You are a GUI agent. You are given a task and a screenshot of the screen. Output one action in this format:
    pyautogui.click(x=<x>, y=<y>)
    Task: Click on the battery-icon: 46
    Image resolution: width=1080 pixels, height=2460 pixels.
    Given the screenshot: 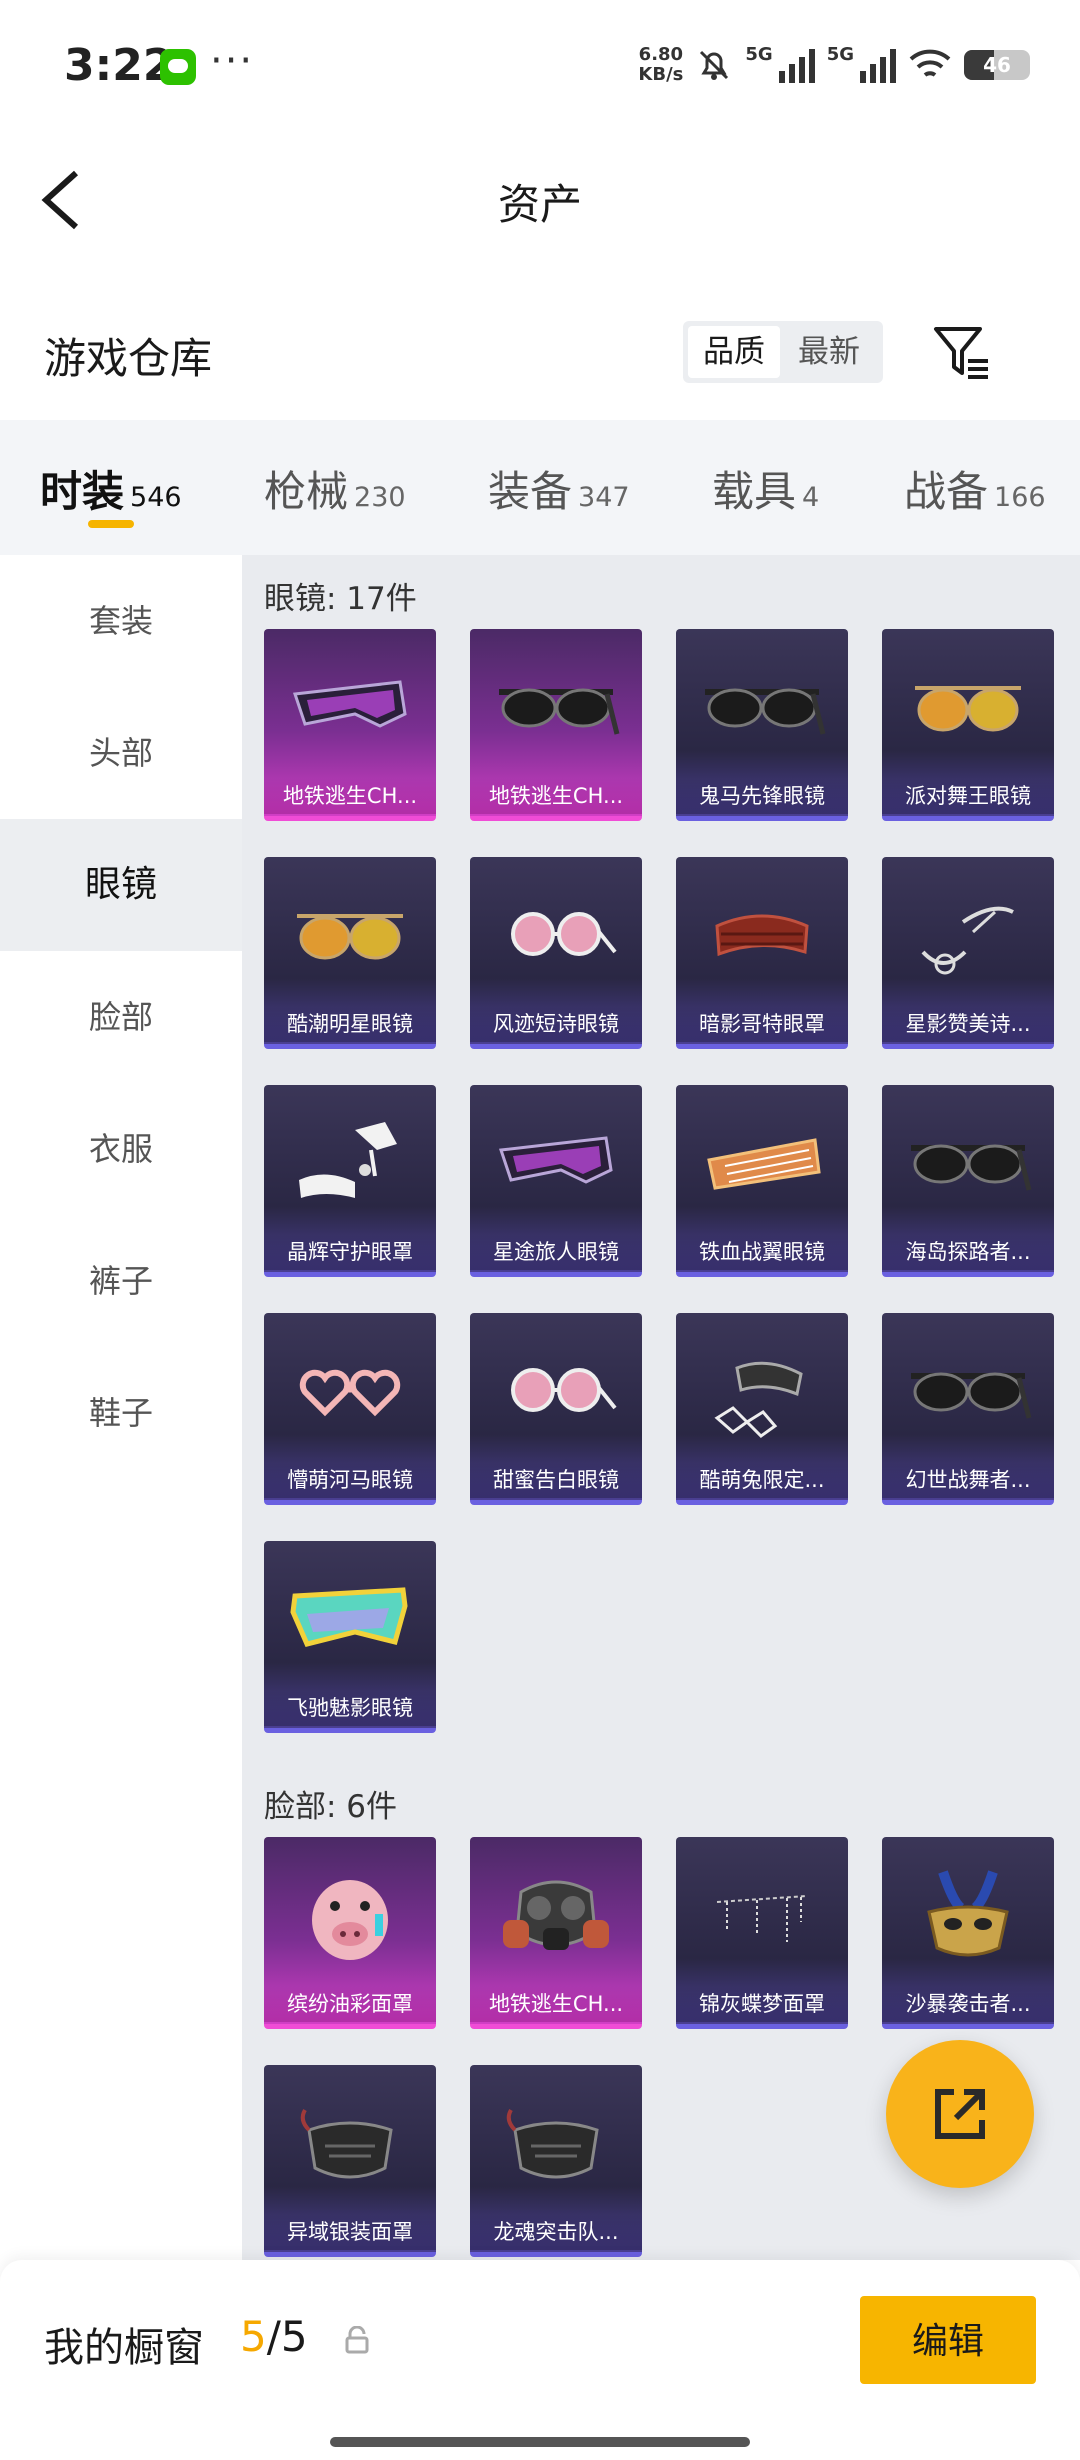 What is the action you would take?
    pyautogui.click(x=997, y=65)
    